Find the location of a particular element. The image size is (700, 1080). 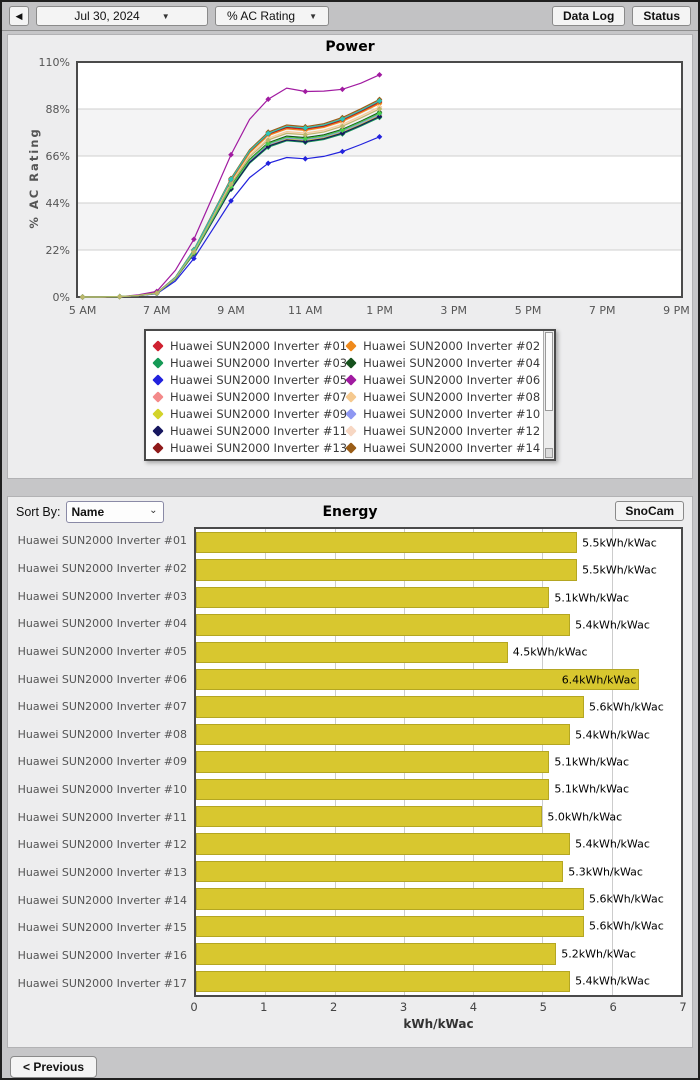

energy-row-label: Huawei SUN2000 Inverter #04 is located at coordinates (102, 624).